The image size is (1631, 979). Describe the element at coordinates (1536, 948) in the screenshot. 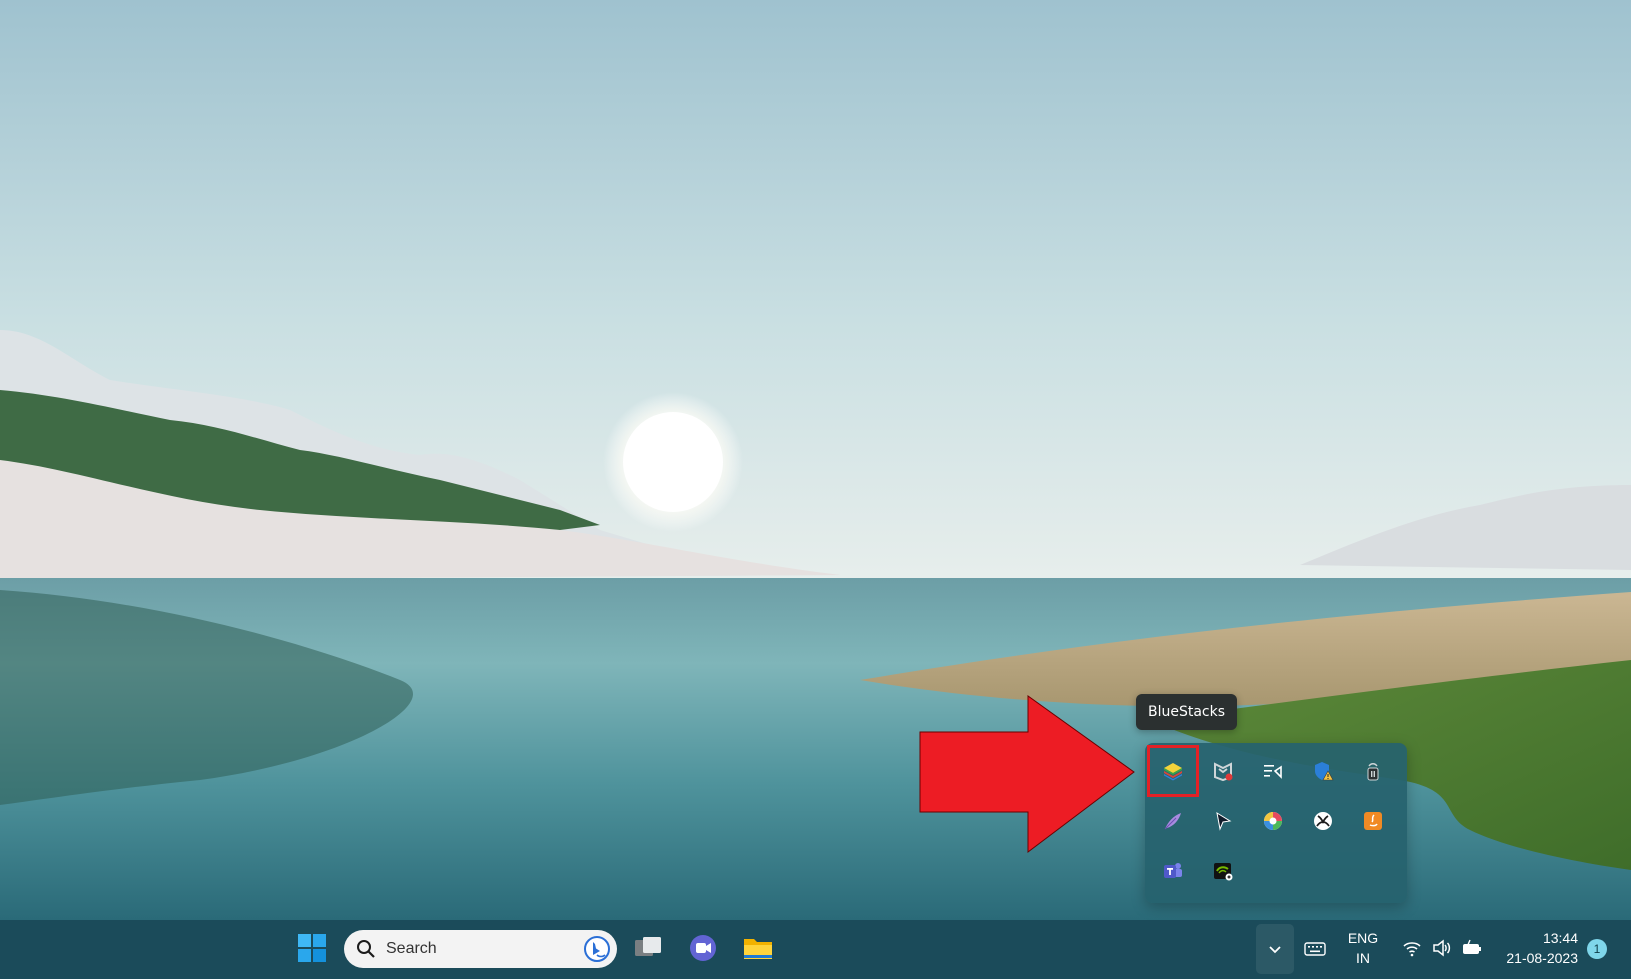

I see `clock: 13:44 21-08-2023` at that location.